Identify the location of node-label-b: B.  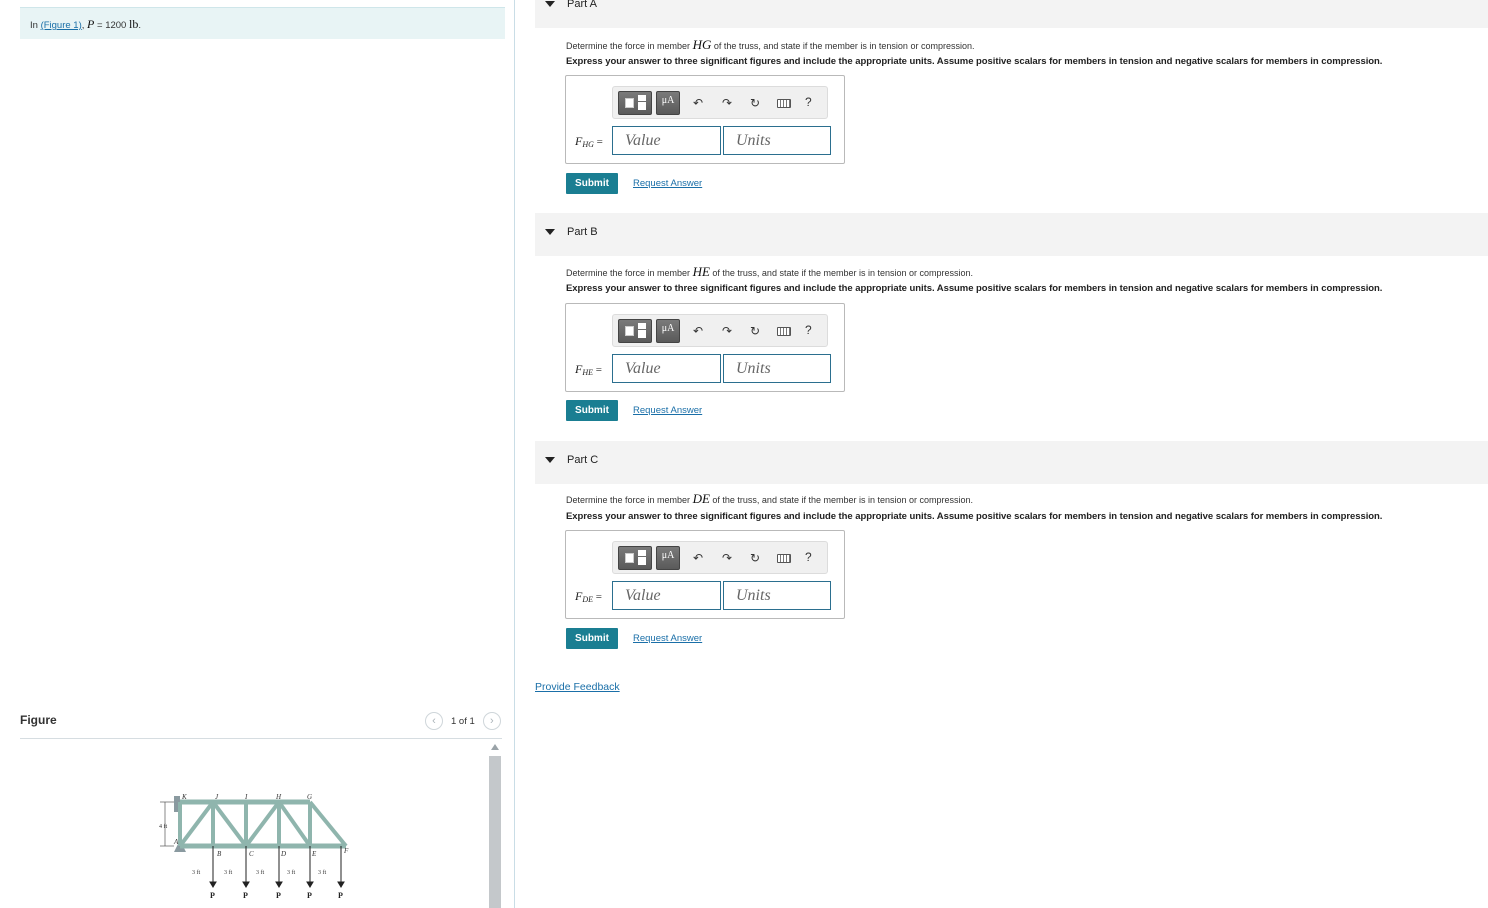
(219, 854).